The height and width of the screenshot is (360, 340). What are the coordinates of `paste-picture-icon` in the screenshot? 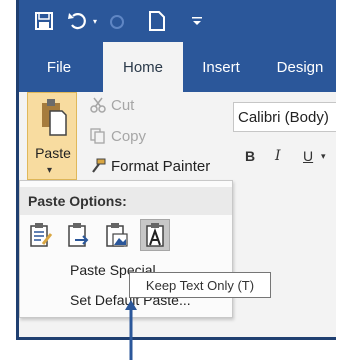 It's located at (117, 235).